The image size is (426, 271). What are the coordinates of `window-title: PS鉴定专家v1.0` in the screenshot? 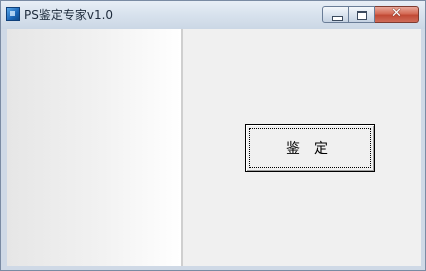 It's located at (69, 15).